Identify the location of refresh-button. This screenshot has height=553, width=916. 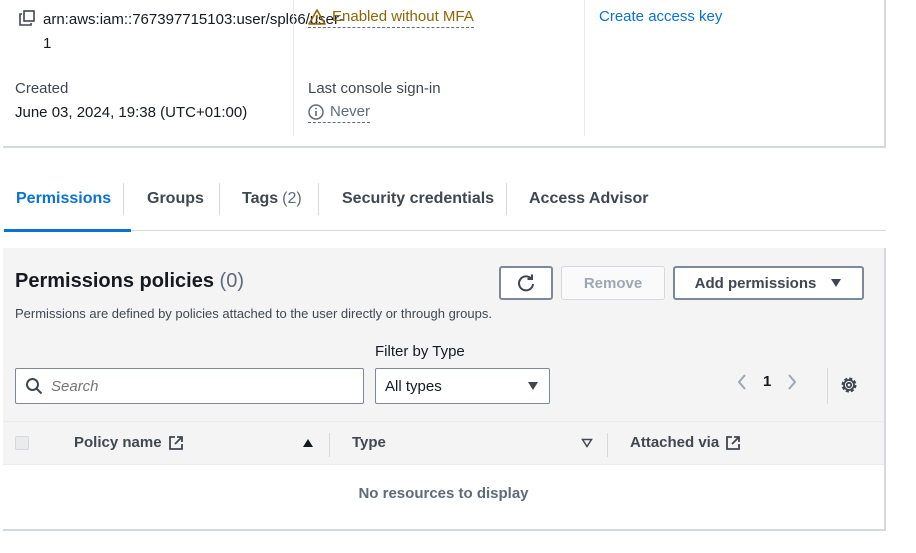
(526, 283).